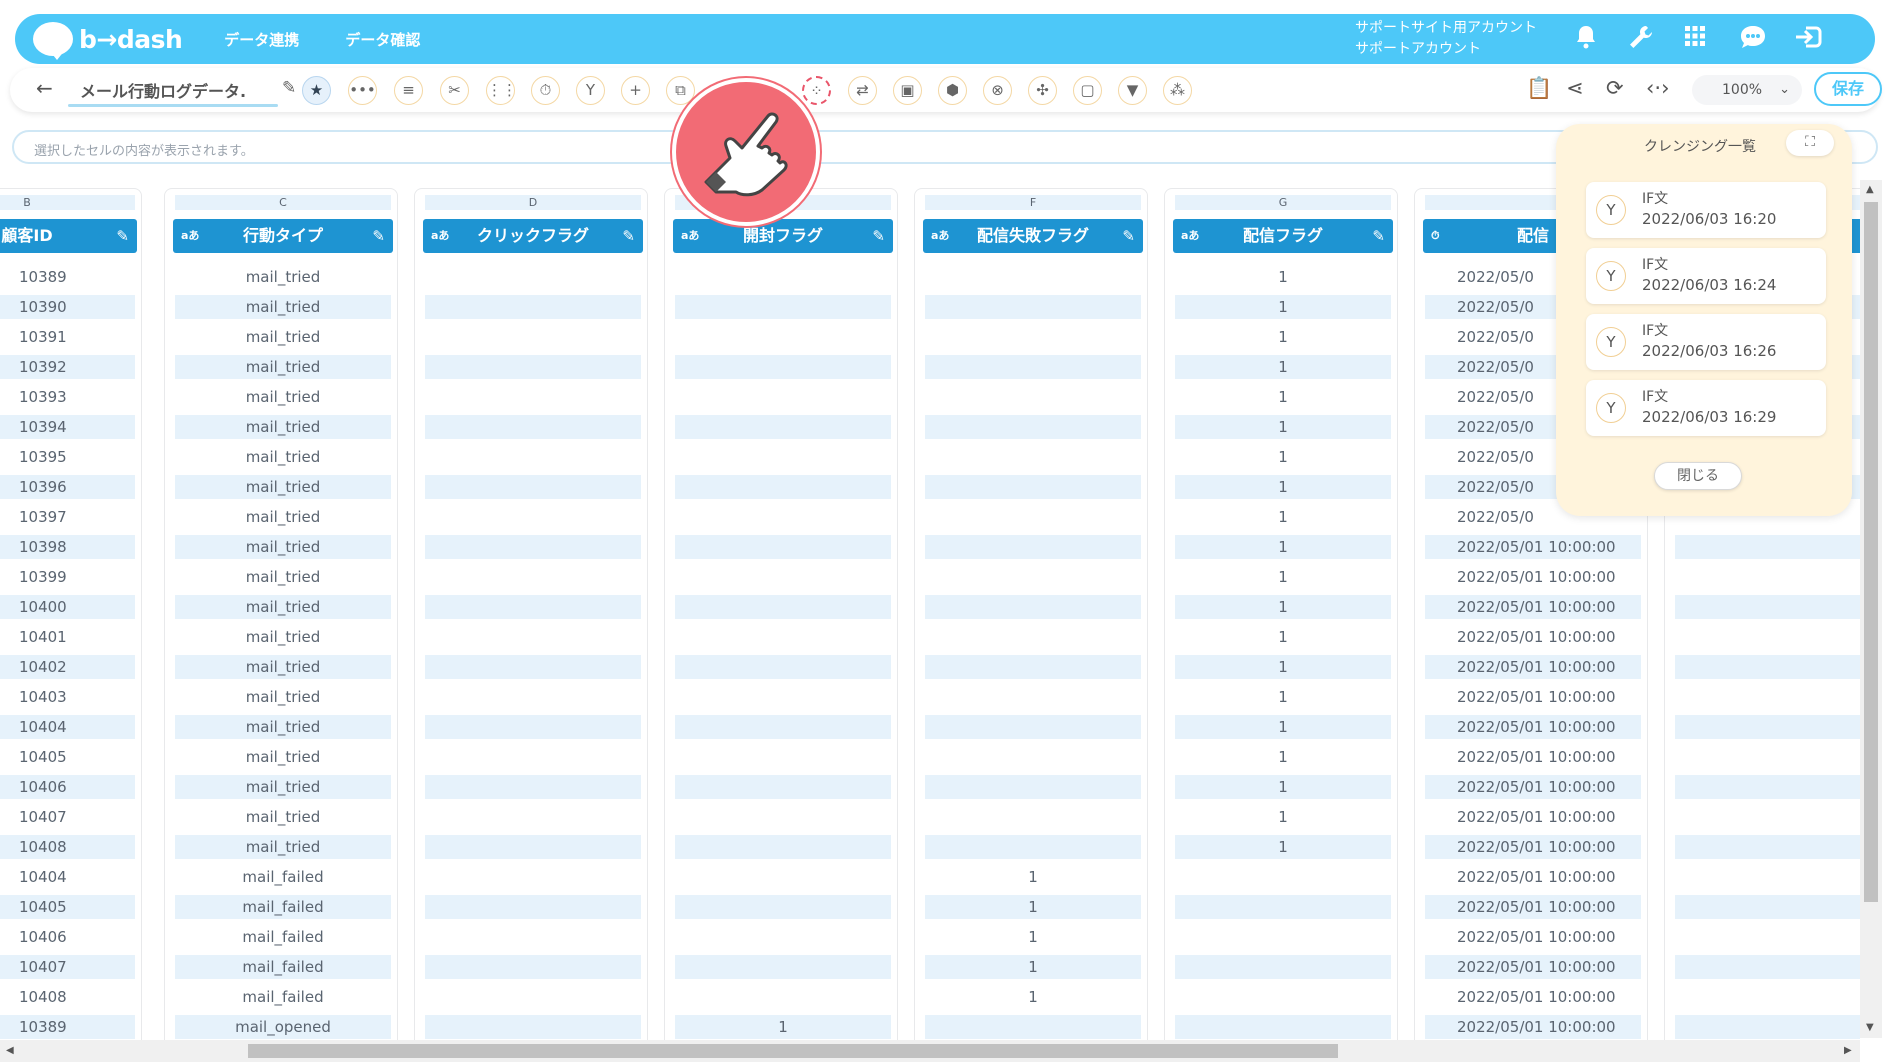 Image resolution: width=1890 pixels, height=1063 pixels. I want to click on table-cell: 10406, so click(67, 937).